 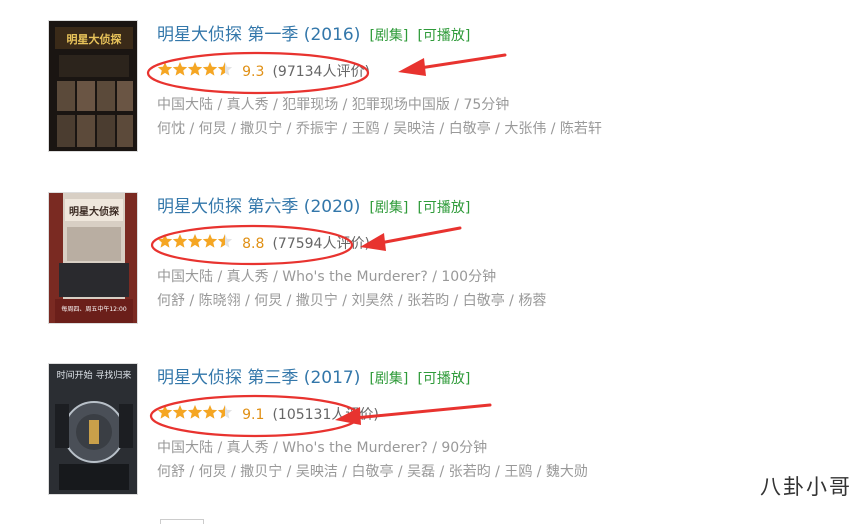 What do you see at coordinates (806, 487) in the screenshot?
I see `watermark-text: 八卦小哥` at bounding box center [806, 487].